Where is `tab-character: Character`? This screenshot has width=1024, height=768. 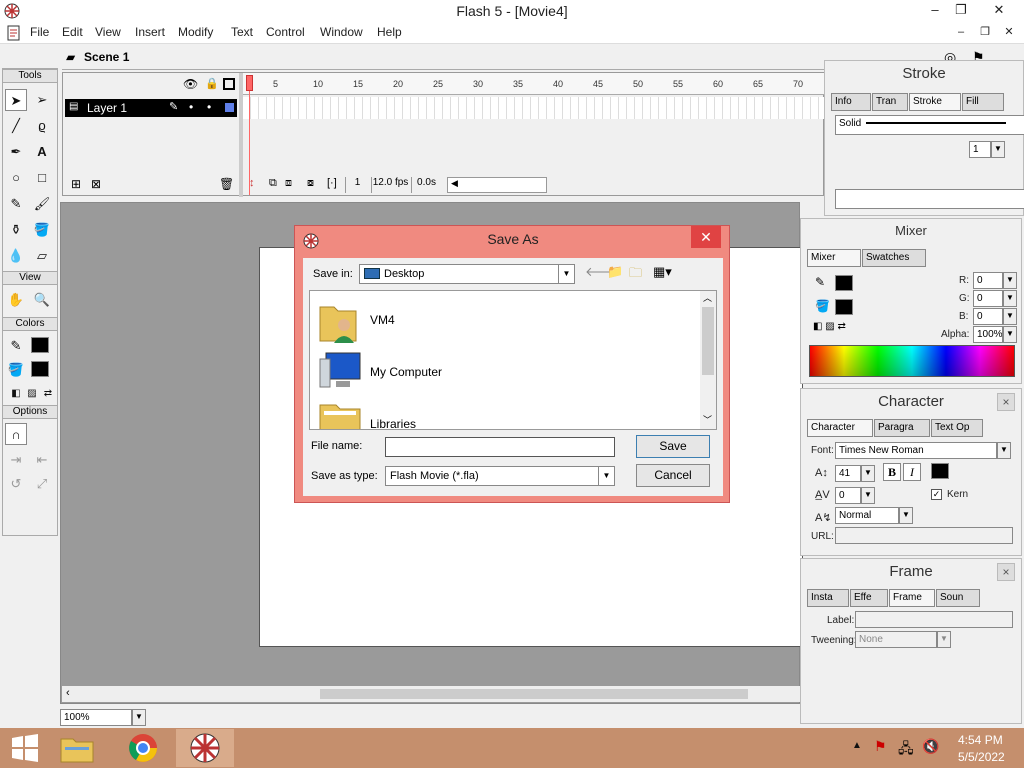
tab-character: Character is located at coordinates (840, 428).